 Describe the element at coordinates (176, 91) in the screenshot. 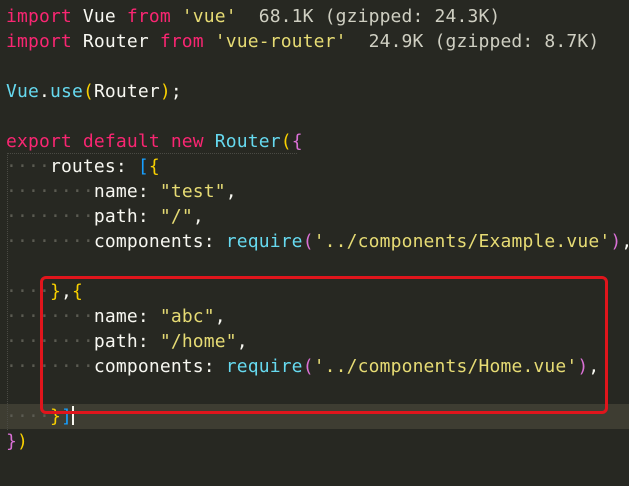

I see `semicolon: ;` at that location.